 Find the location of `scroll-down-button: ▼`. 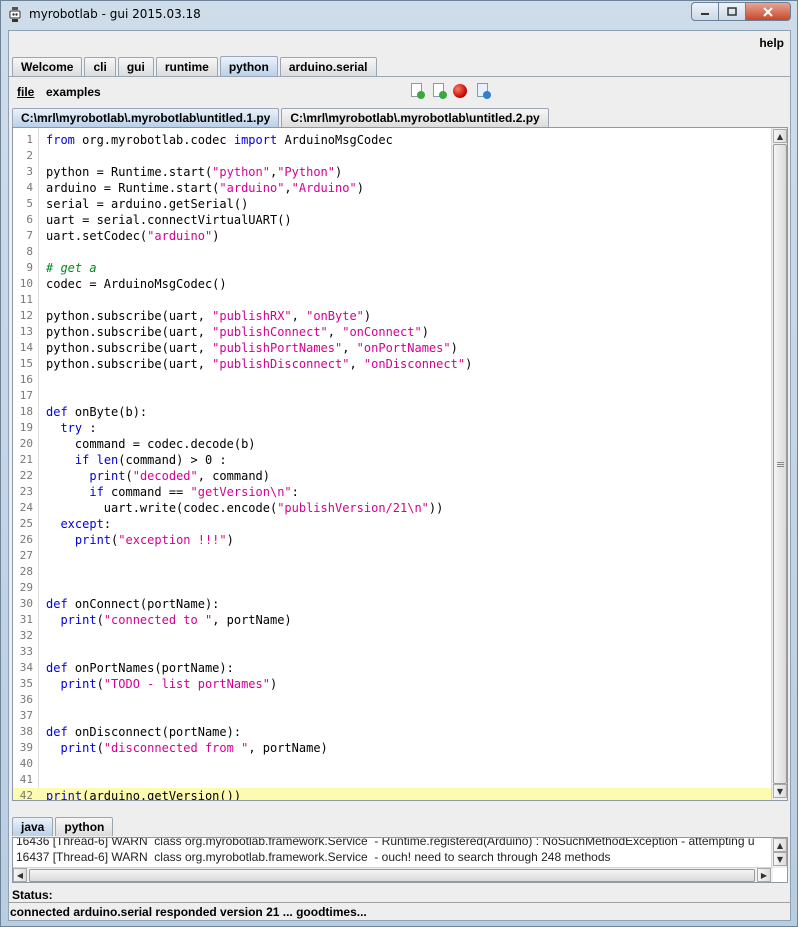

scroll-down-button: ▼ is located at coordinates (780, 791).